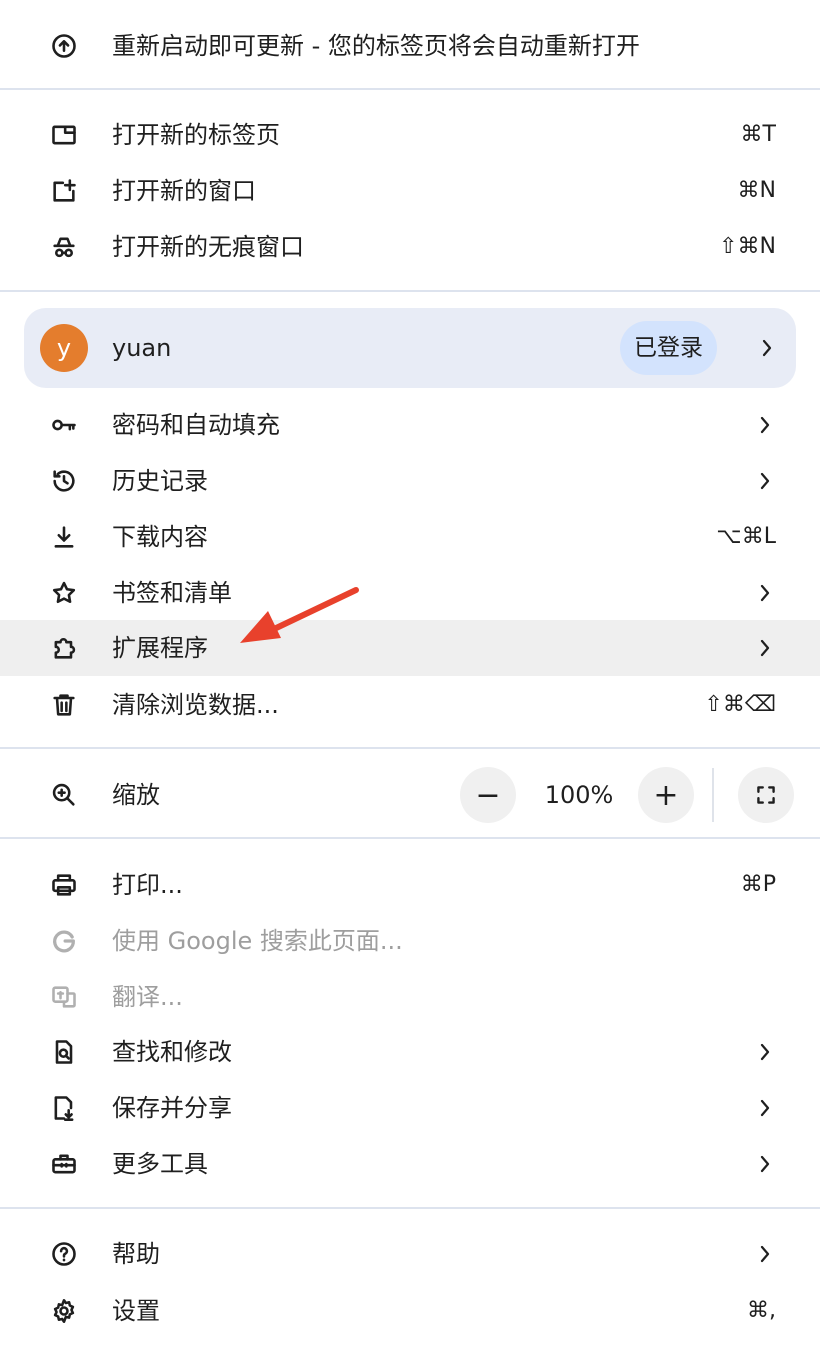 The width and height of the screenshot is (820, 1354). Describe the element at coordinates (142, 348) in the screenshot. I see `profile-name: yuan` at that location.